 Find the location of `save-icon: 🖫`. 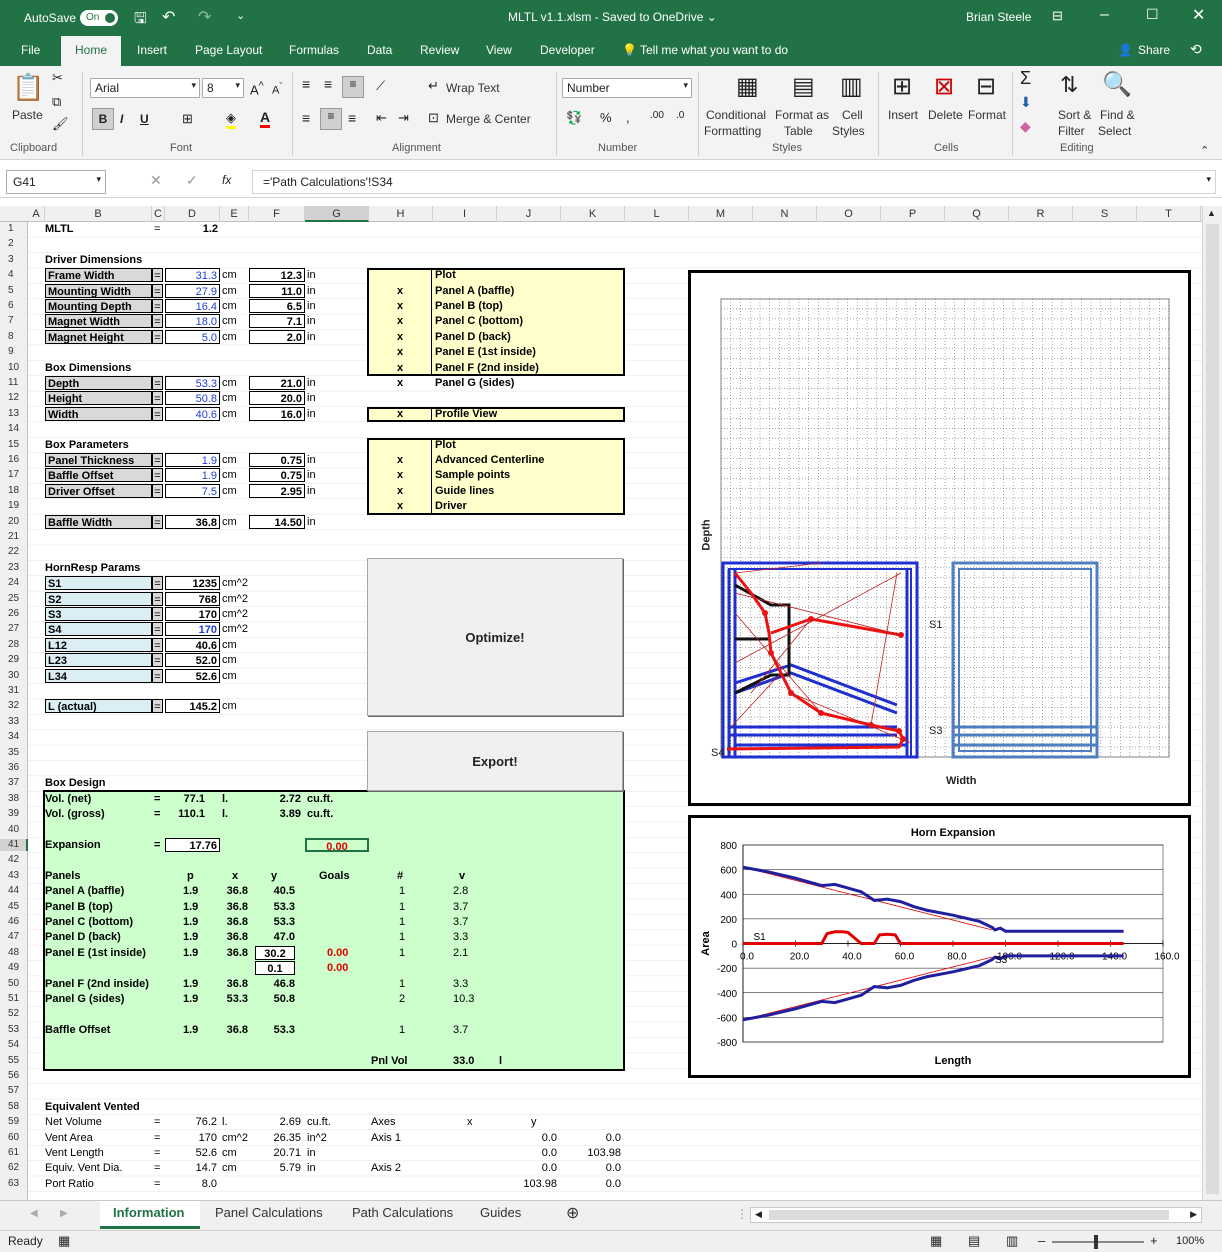

save-icon: 🖫 is located at coordinates (140, 20).